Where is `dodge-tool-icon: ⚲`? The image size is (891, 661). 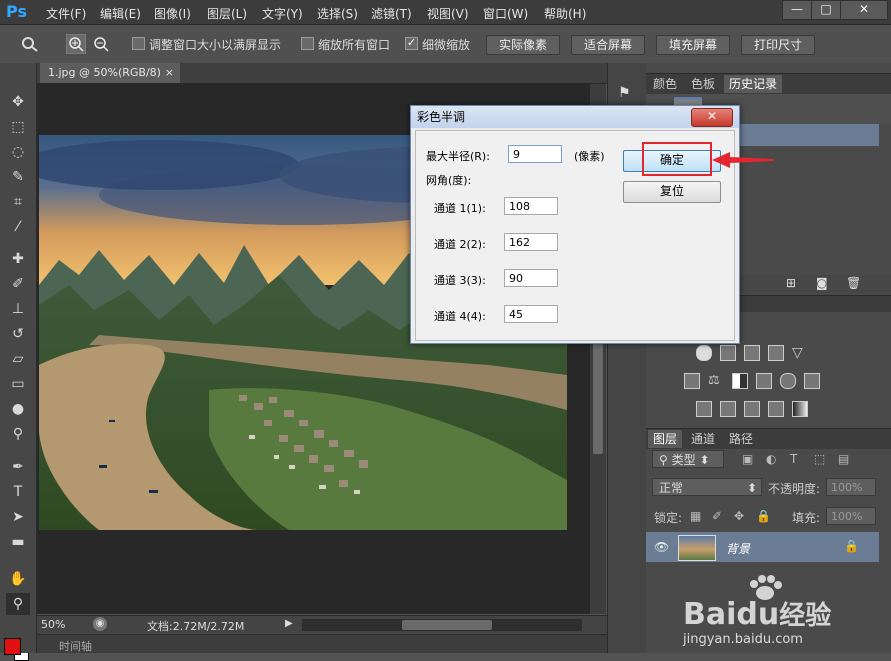 dodge-tool-icon: ⚲ is located at coordinates (18, 434).